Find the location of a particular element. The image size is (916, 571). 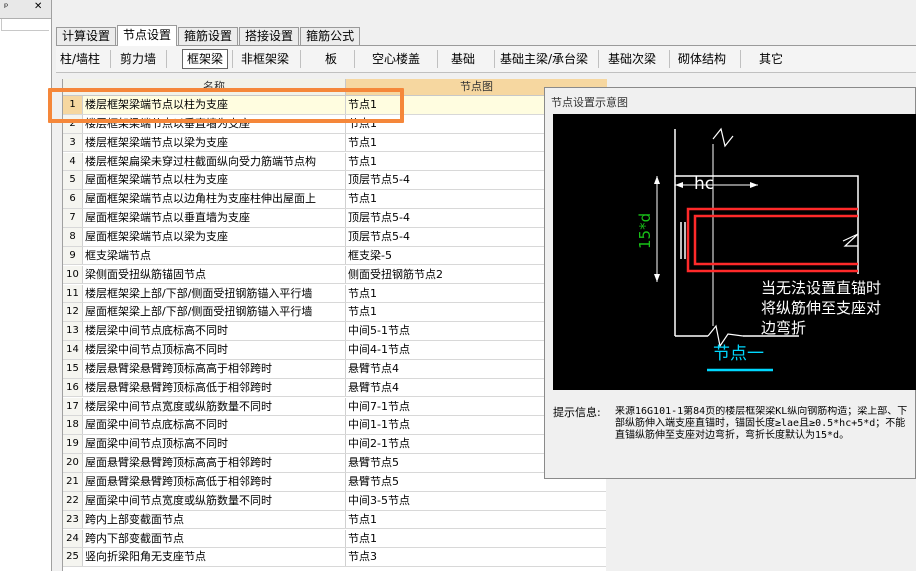

subtab-2: 框架梁 is located at coordinates (205, 59).